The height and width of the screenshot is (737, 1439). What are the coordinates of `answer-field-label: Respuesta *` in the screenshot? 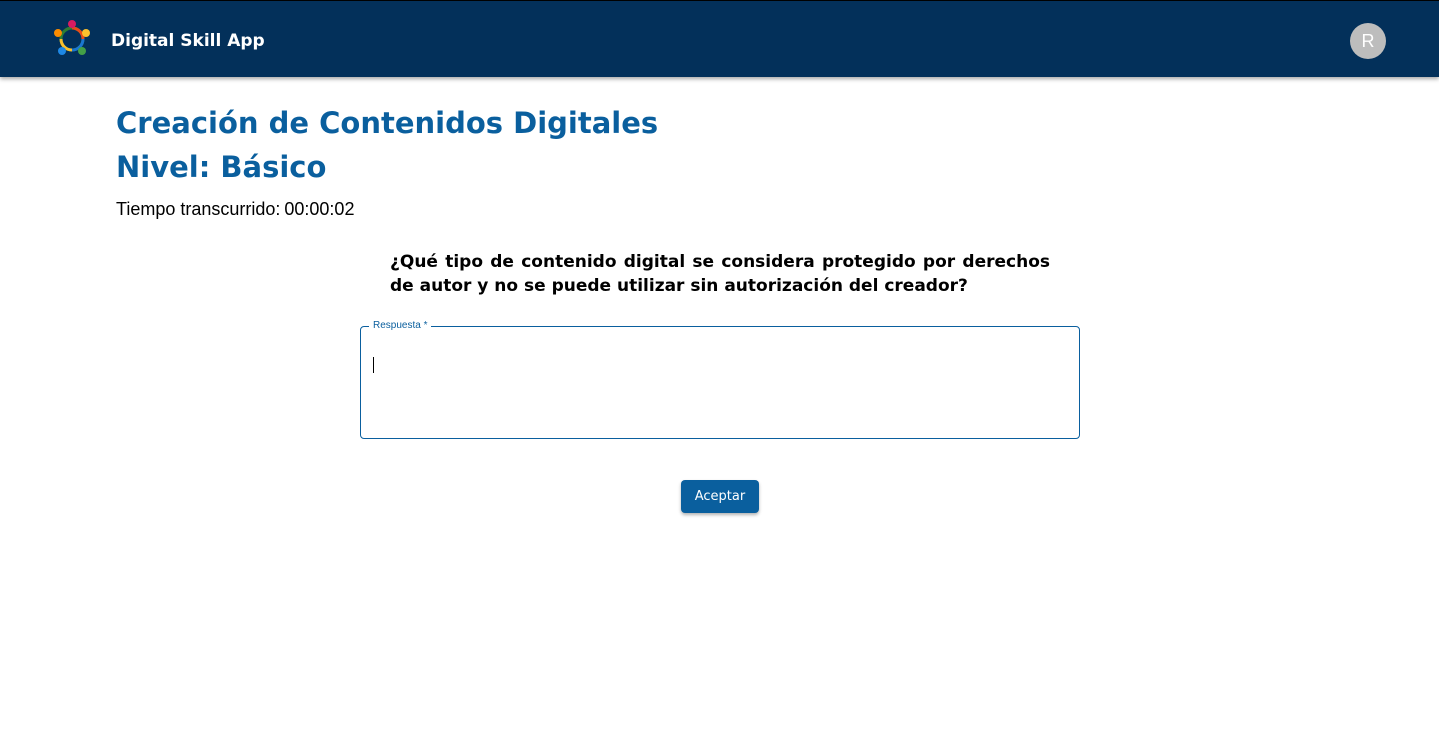 It's located at (400, 325).